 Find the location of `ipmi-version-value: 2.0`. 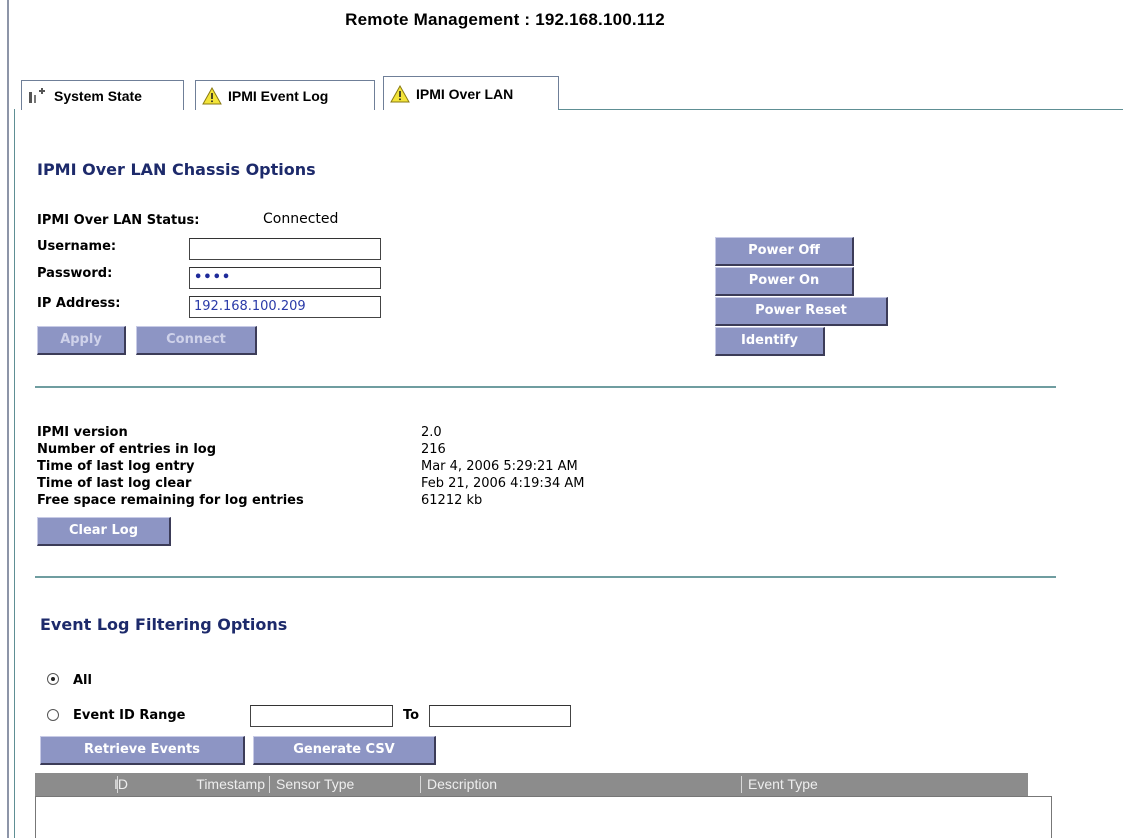

ipmi-version-value: 2.0 is located at coordinates (431, 432).